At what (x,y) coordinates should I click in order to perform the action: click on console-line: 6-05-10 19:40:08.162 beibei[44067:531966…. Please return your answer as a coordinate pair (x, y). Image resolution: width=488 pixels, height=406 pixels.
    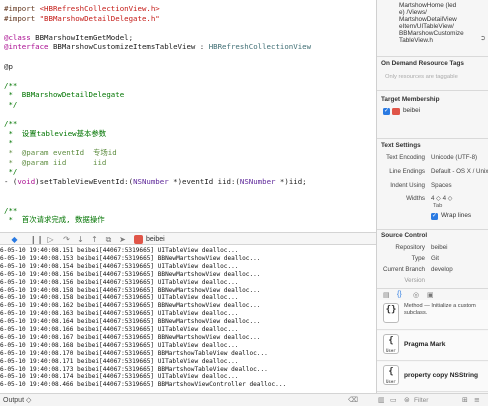
    Looking at the image, I should click on (130, 306).